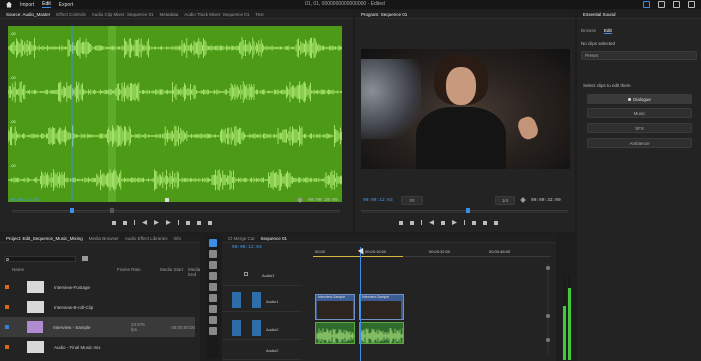  What do you see at coordinates (485, 222) in the screenshot?
I see `extract-icon` at bounding box center [485, 222].